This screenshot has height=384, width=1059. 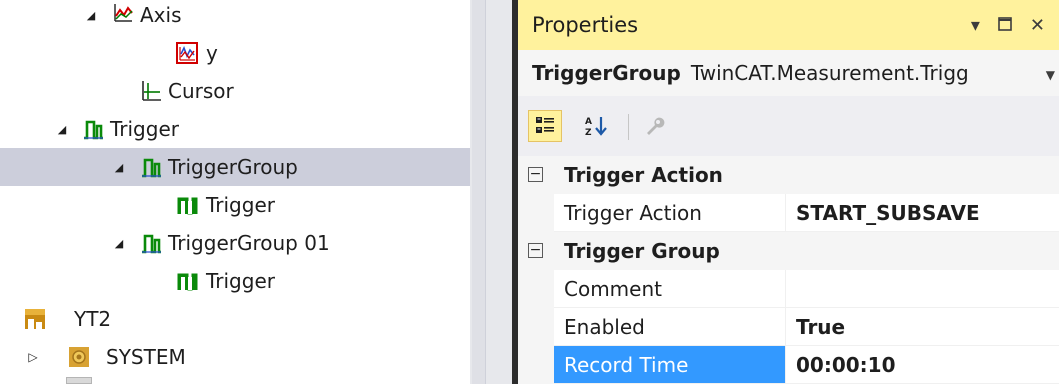 I want to click on tree-item-label: TriggerGroup 01, so click(x=249, y=243).